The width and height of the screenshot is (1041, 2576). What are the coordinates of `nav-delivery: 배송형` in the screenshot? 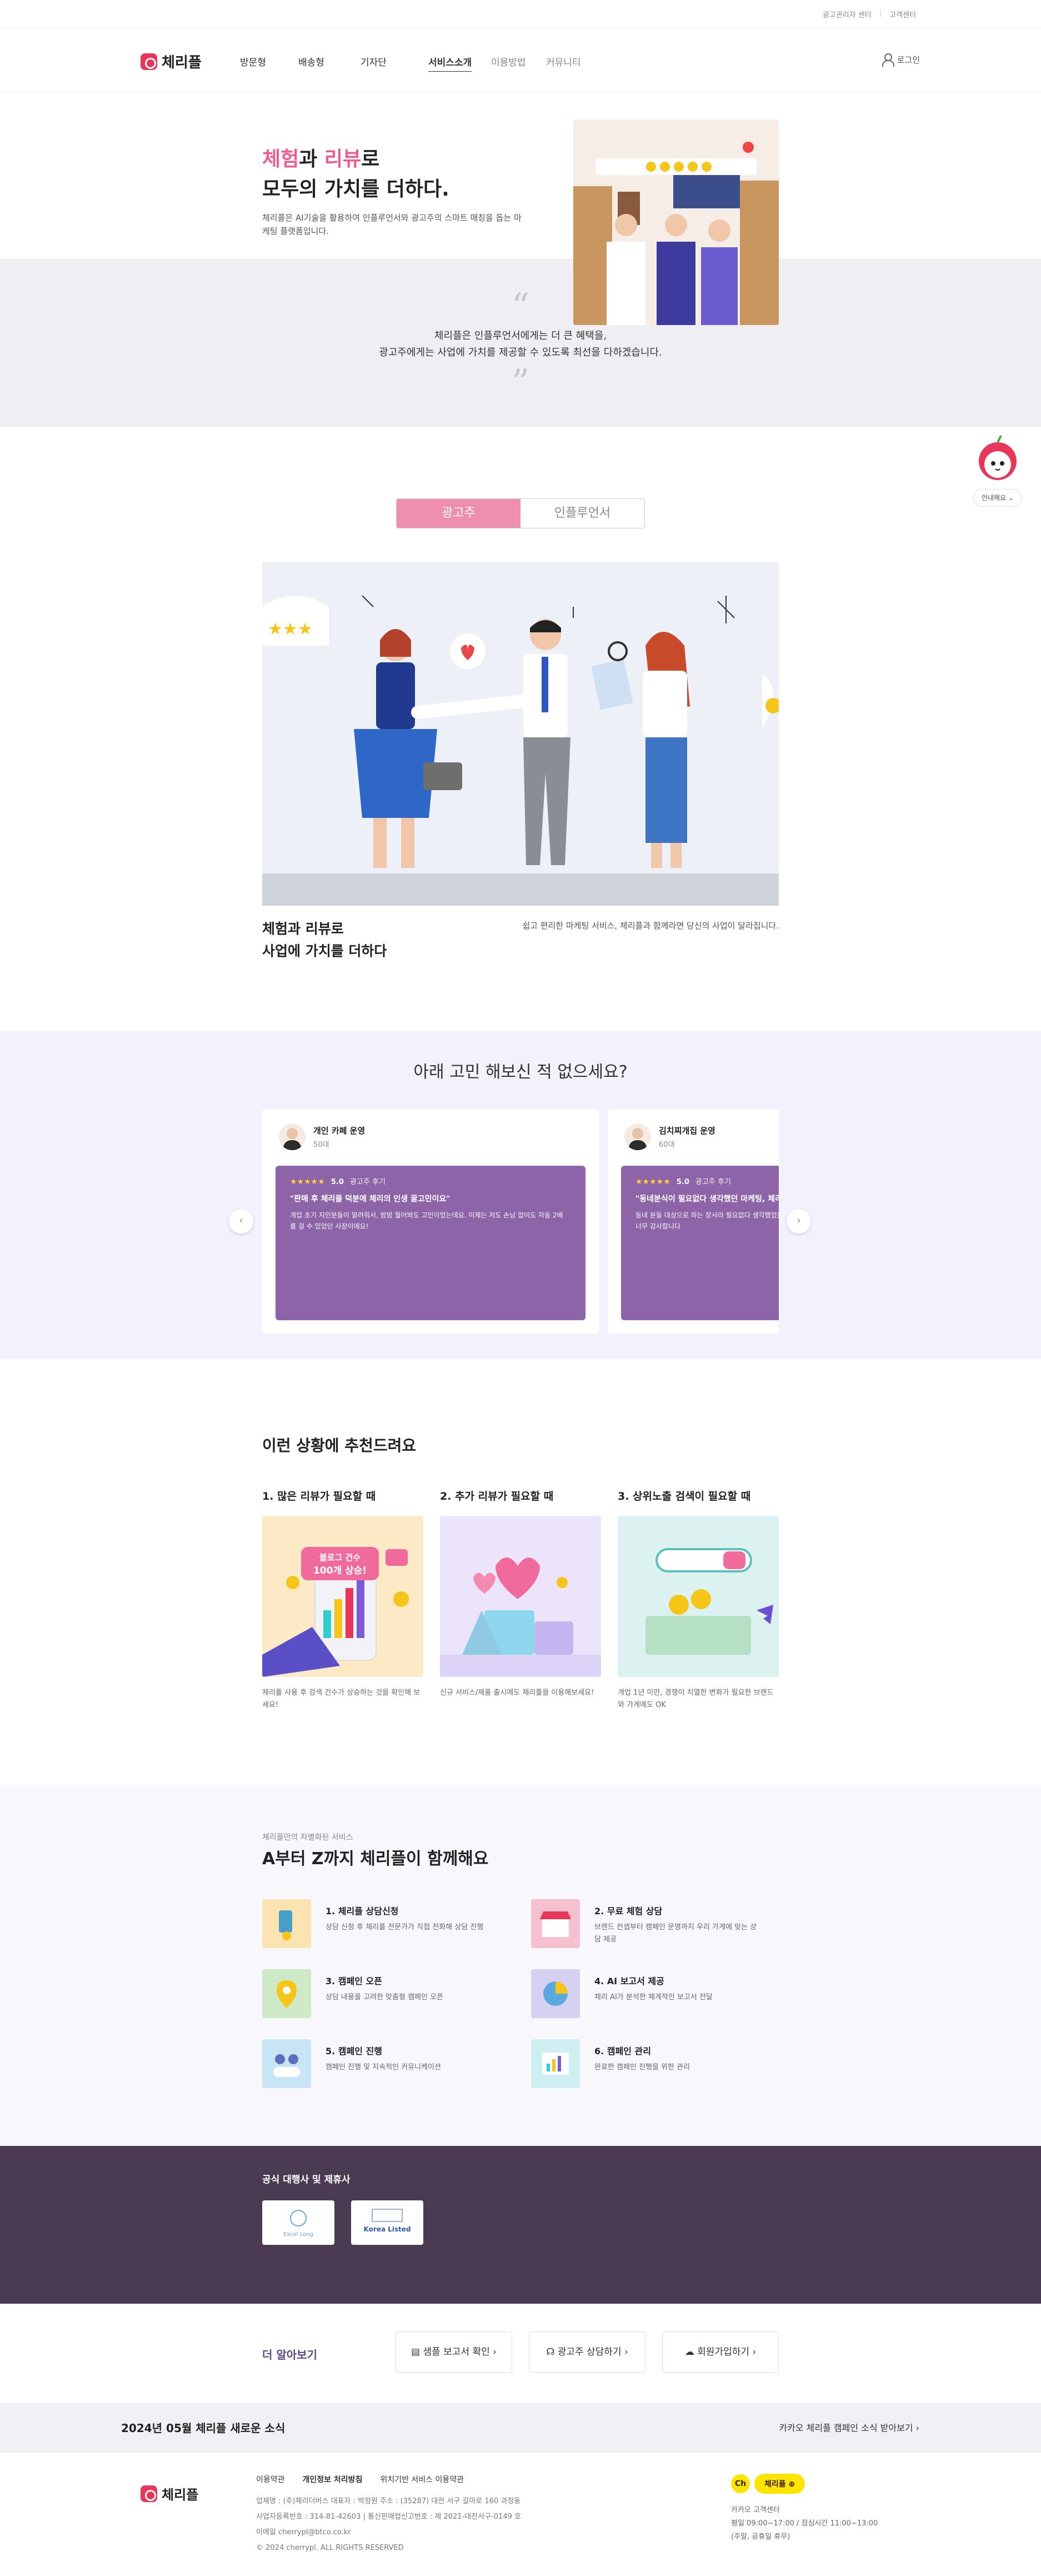 It's located at (329, 61).